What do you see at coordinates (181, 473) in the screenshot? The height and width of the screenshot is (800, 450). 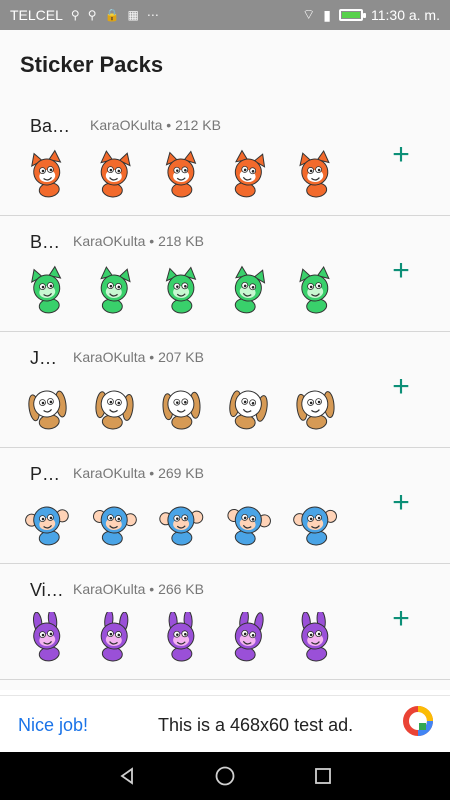 I see `pack-size: 269 KB` at bounding box center [181, 473].